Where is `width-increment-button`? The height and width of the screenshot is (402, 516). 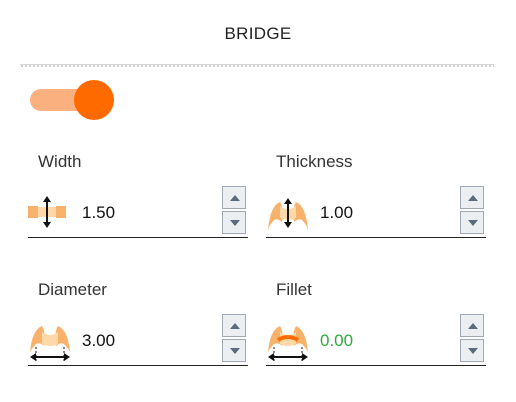 width-increment-button is located at coordinates (234, 197).